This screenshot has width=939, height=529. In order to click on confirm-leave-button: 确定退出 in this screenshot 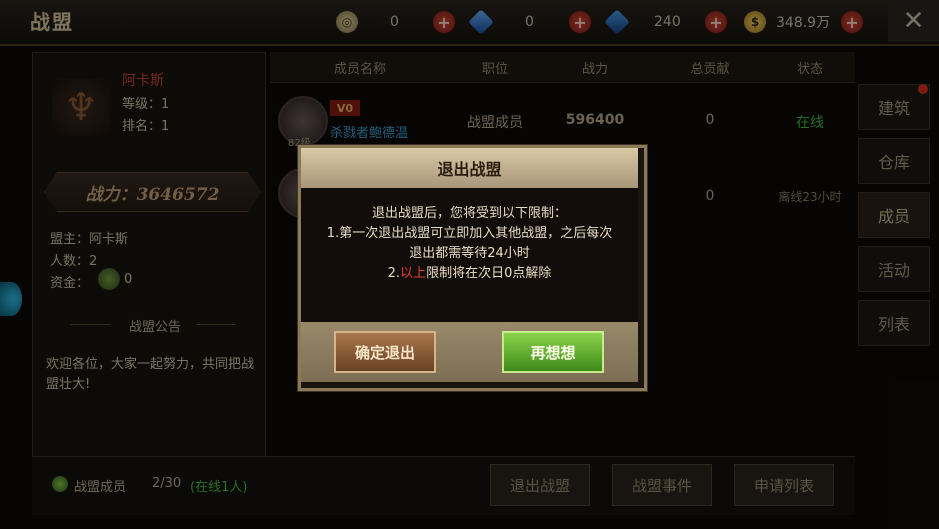, I will do `click(385, 352)`.